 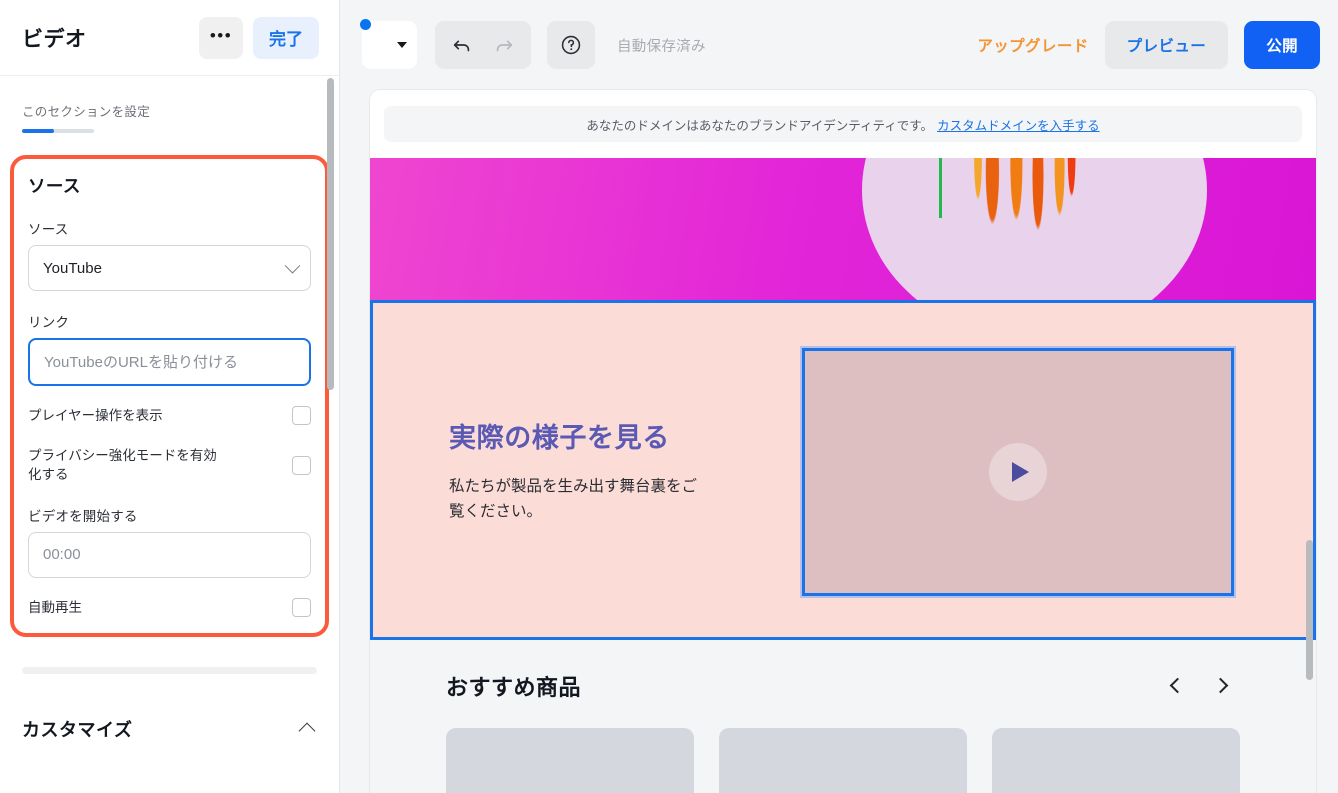 I want to click on products-title: おすすめ商品, so click(x=514, y=687).